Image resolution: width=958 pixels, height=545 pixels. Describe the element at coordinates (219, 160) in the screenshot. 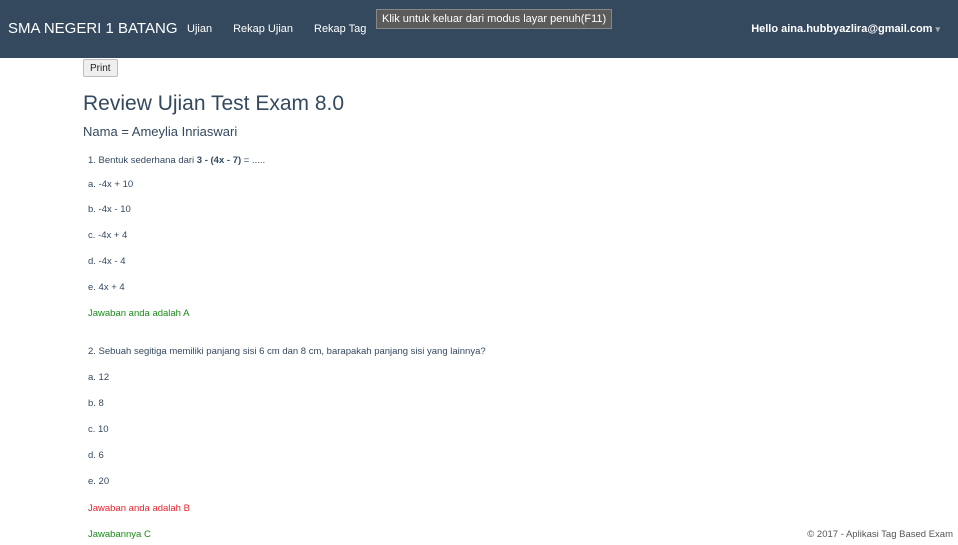

I see `question-1-expression: 3 - (4x - 7)` at that location.